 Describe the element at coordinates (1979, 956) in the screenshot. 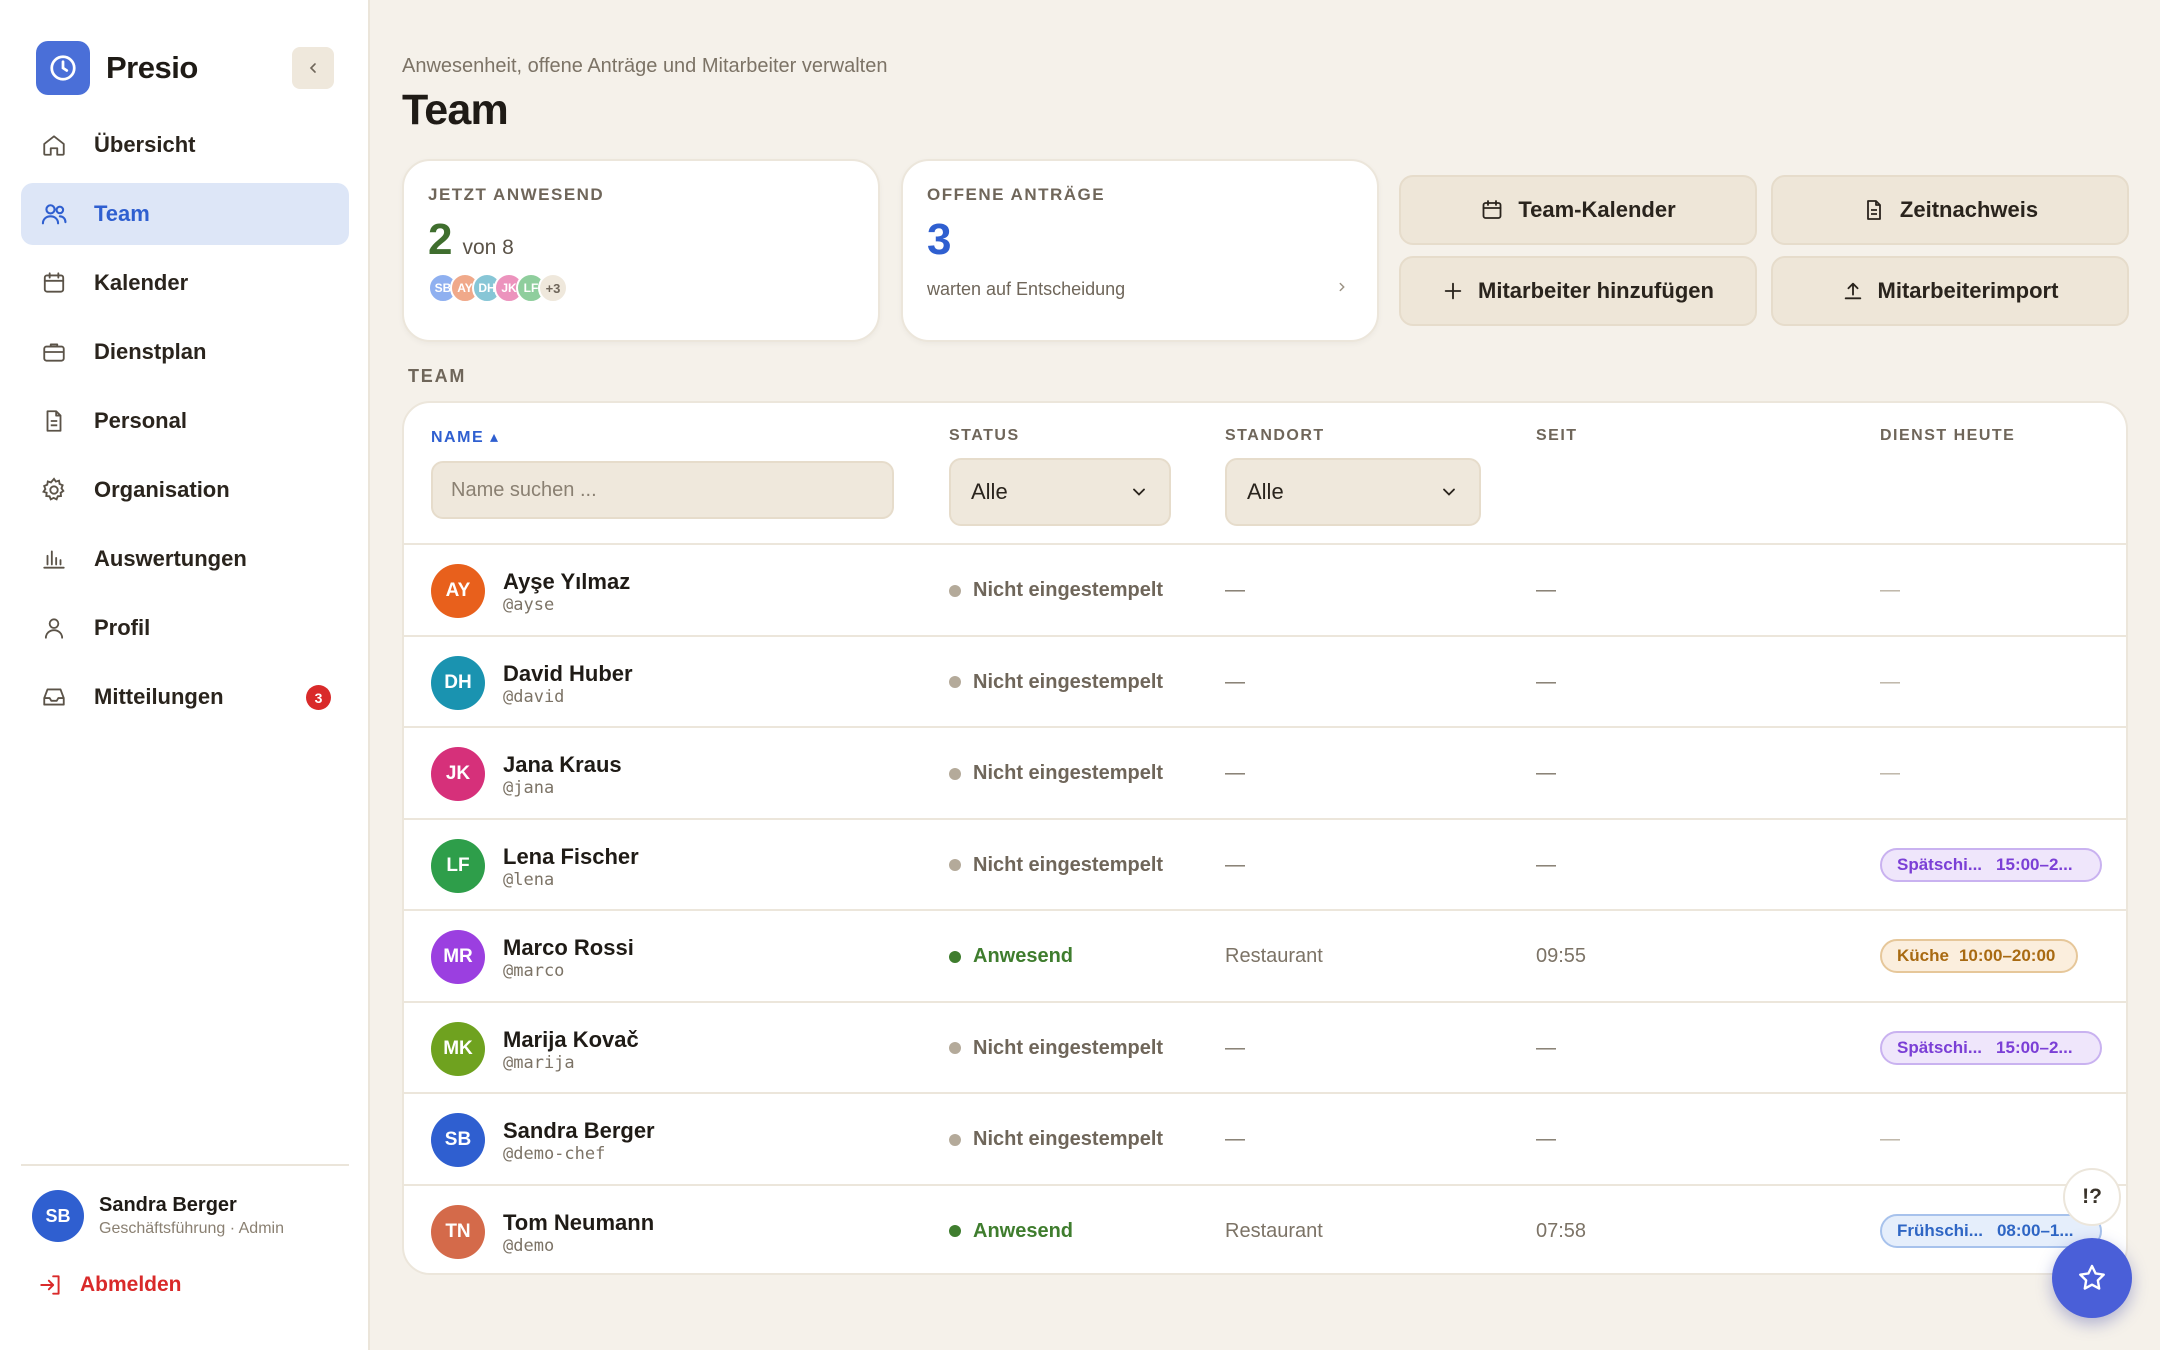

I see `shift-pill: Küche 10:00–20:00` at that location.